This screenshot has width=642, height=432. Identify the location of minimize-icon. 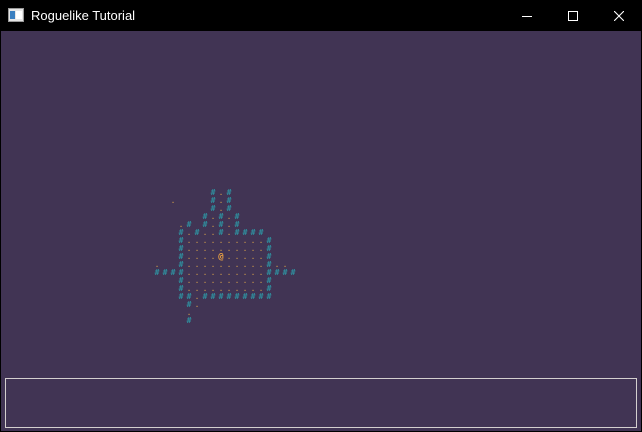
(527, 16).